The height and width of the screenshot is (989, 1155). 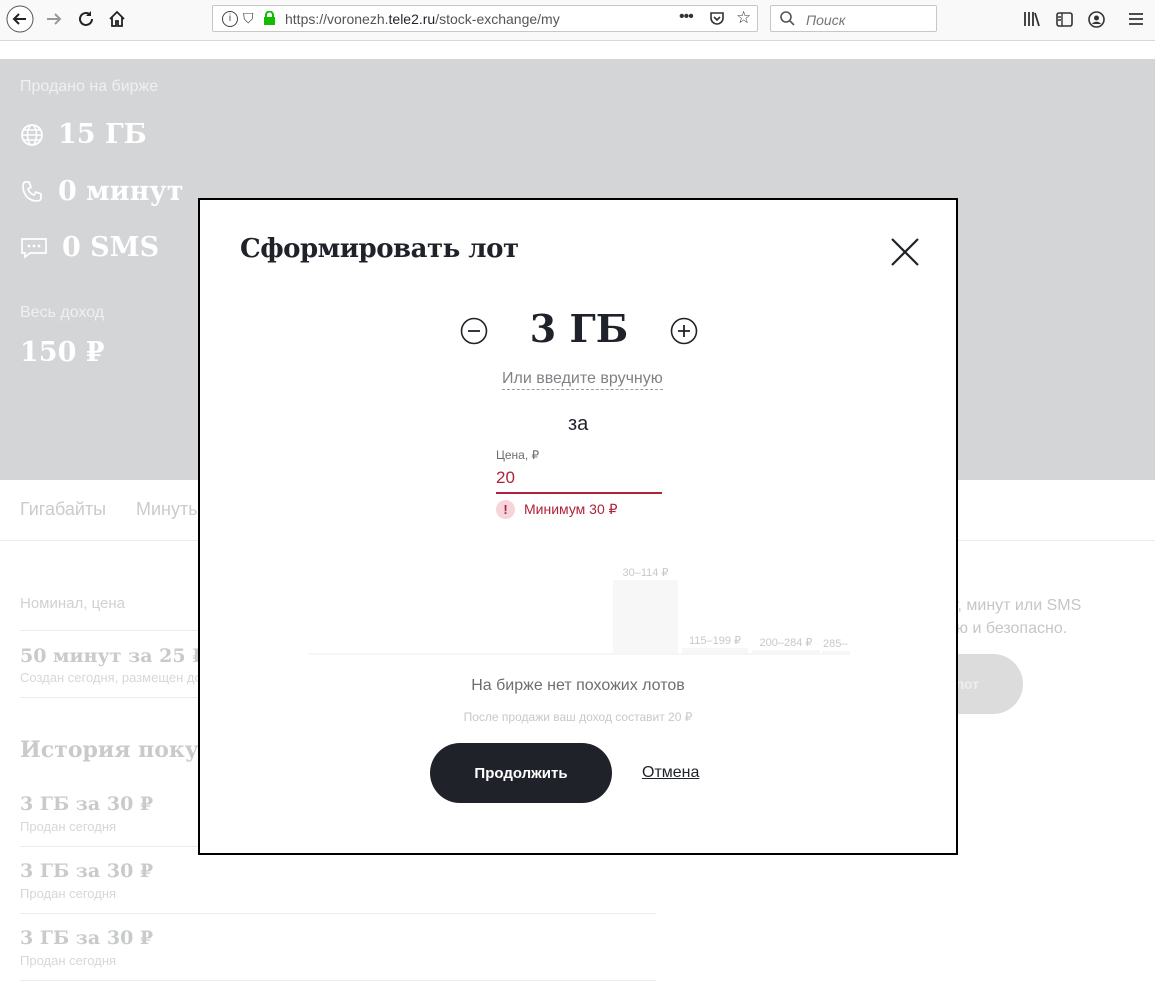 What do you see at coordinates (578, 717) in the screenshot?
I see `income-note: После продажи ваш доход составит 20 ₽` at bounding box center [578, 717].